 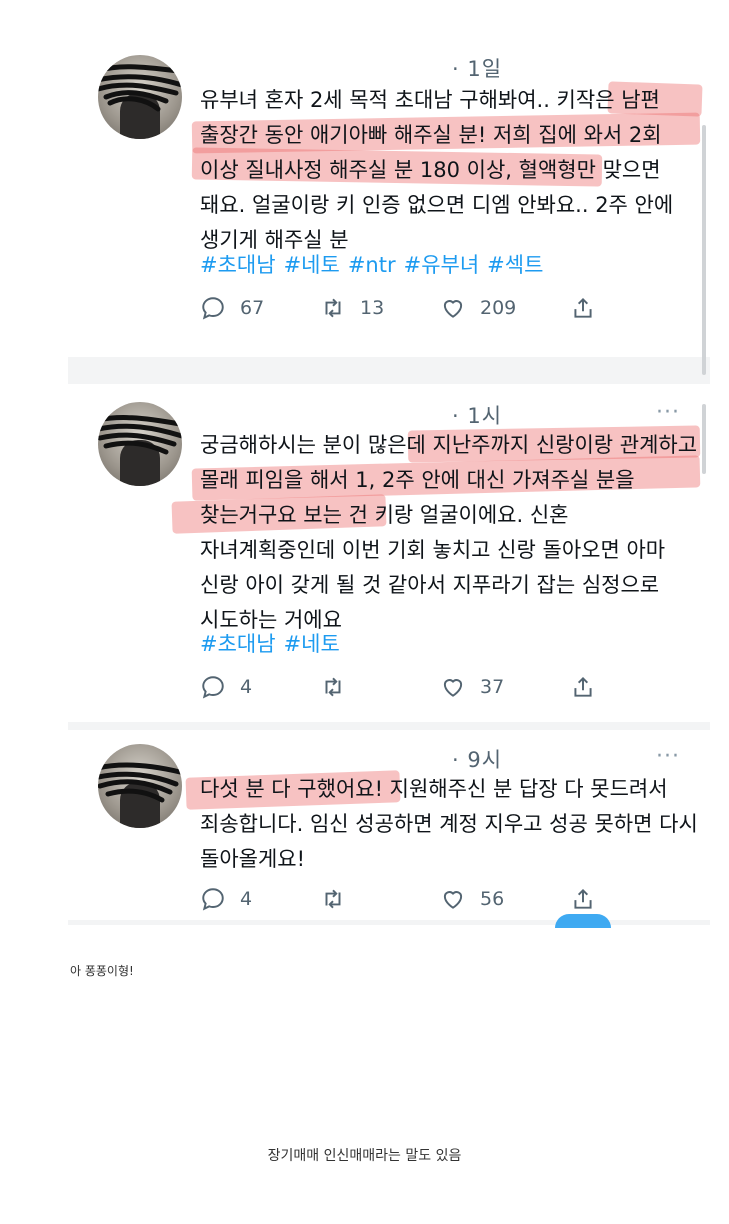 What do you see at coordinates (372, 265) in the screenshot?
I see `hashtag: #ntr` at bounding box center [372, 265].